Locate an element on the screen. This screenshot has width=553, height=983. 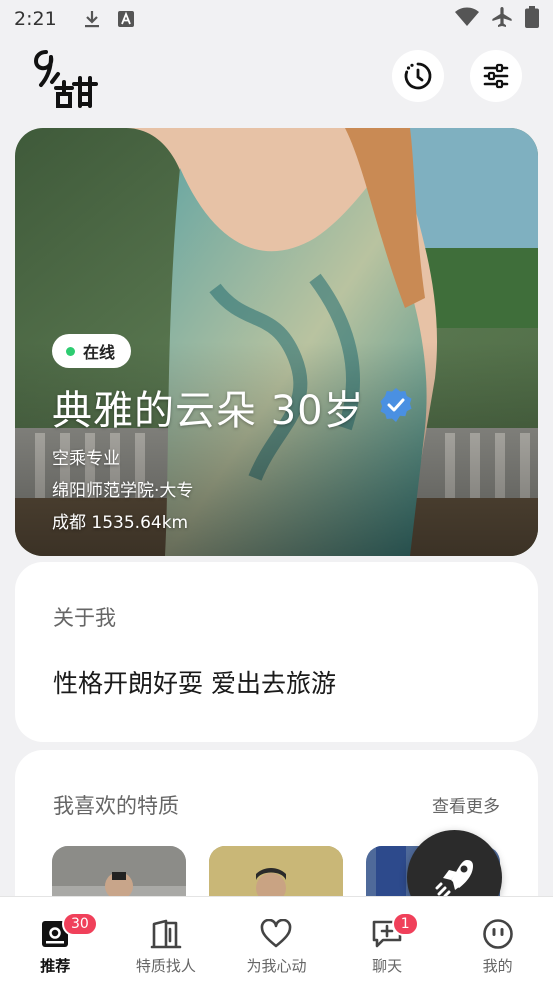
wifi-icon is located at coordinates (467, 19).